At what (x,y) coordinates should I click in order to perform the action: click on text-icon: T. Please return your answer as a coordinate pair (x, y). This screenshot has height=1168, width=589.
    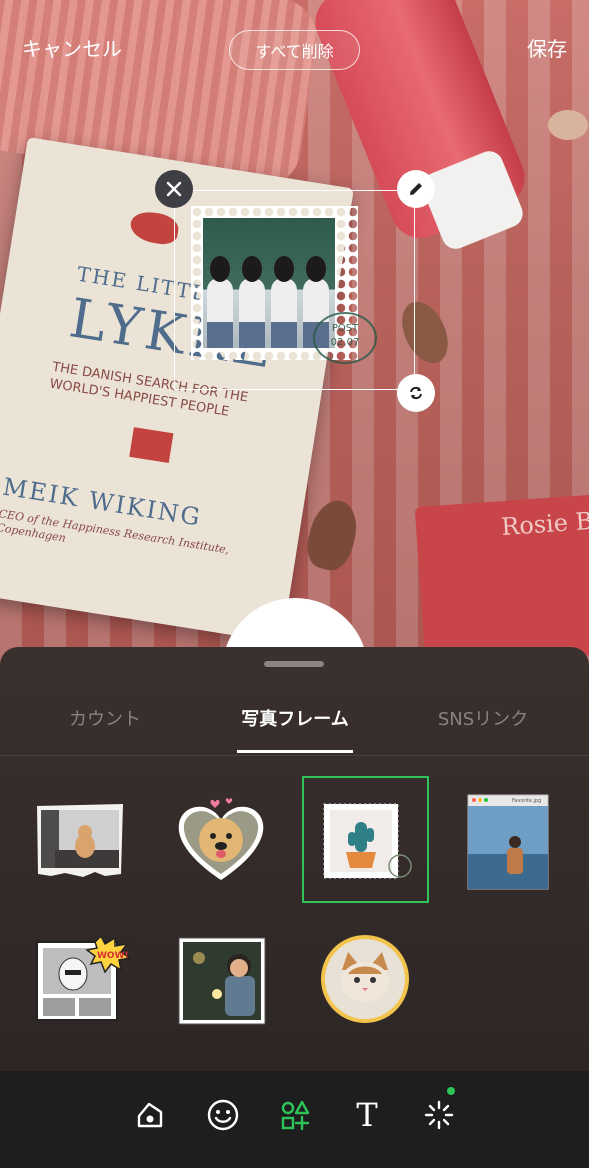
    Looking at the image, I should click on (367, 1115).